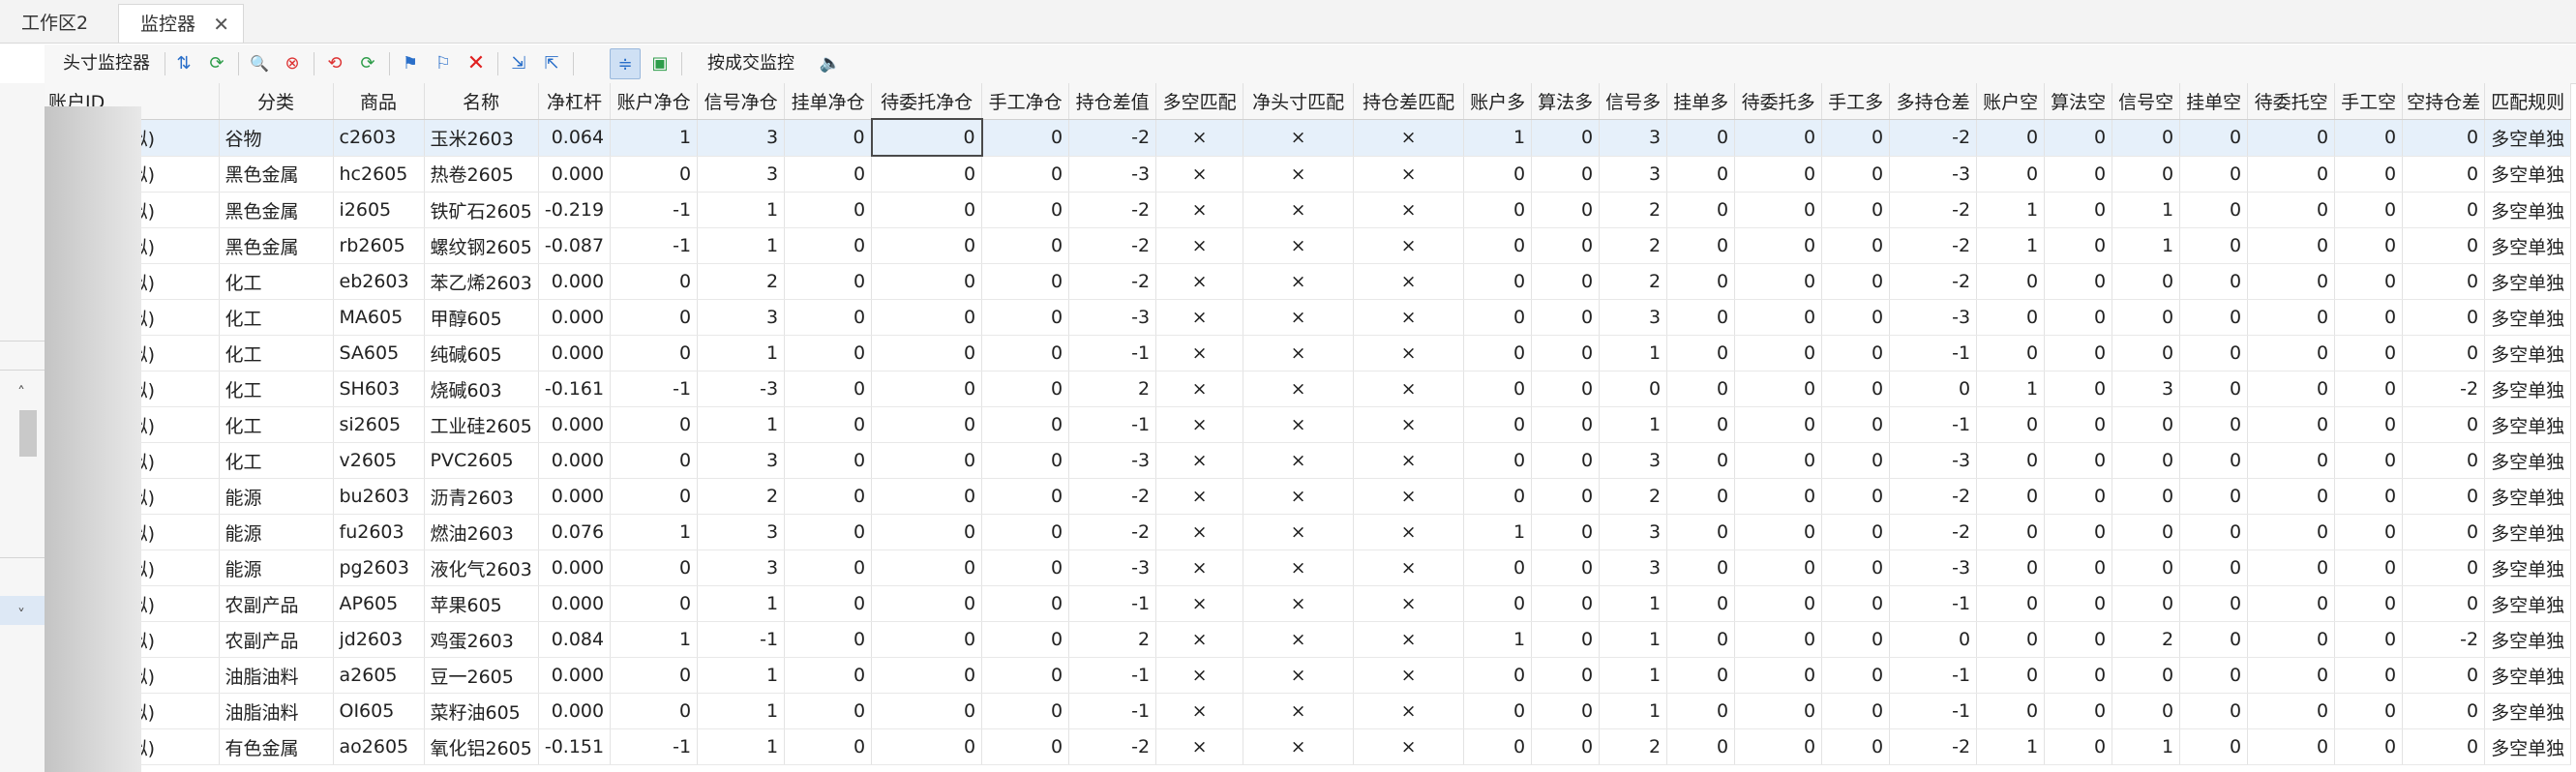  What do you see at coordinates (2291, 101) in the screenshot?
I see `column-header: 待委托空` at bounding box center [2291, 101].